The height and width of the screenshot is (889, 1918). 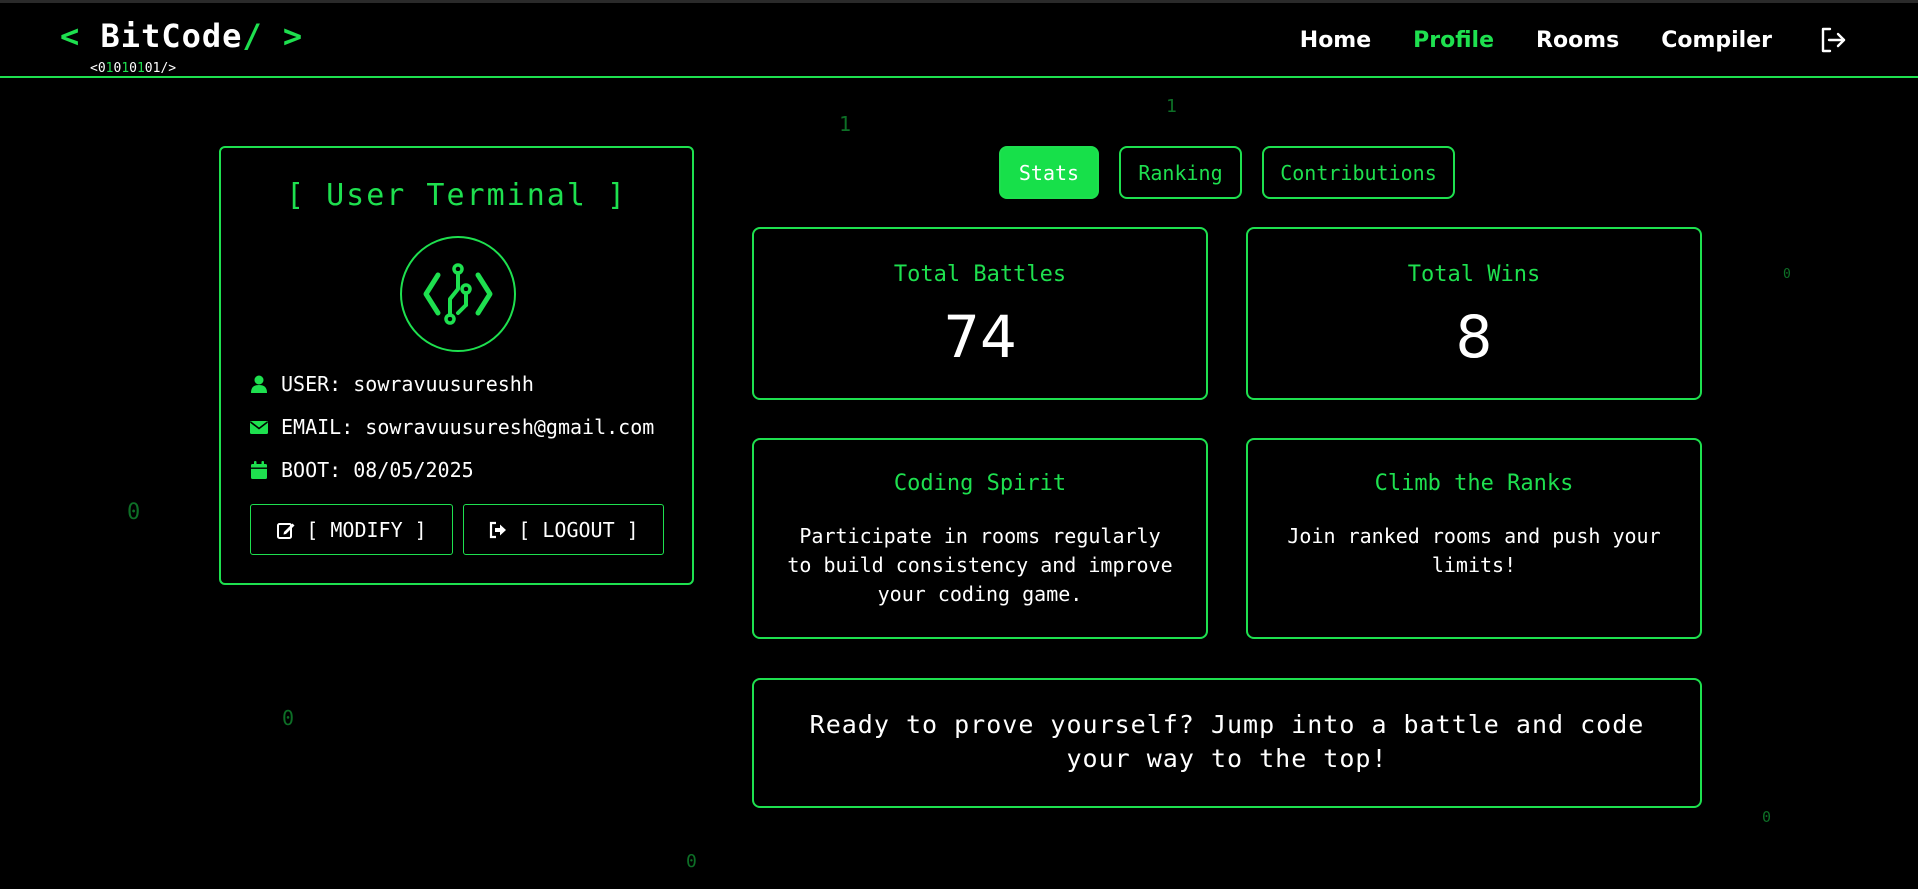 I want to click on sign-out-icon, so click(x=498, y=529).